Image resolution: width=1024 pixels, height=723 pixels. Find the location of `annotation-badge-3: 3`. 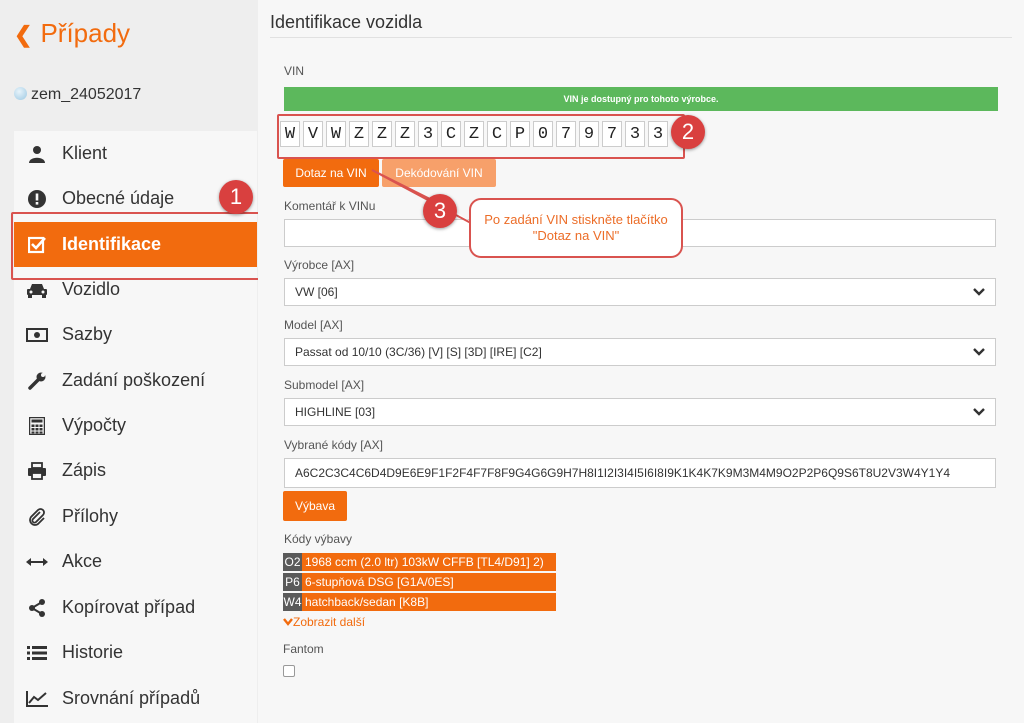

annotation-badge-3: 3 is located at coordinates (440, 211).